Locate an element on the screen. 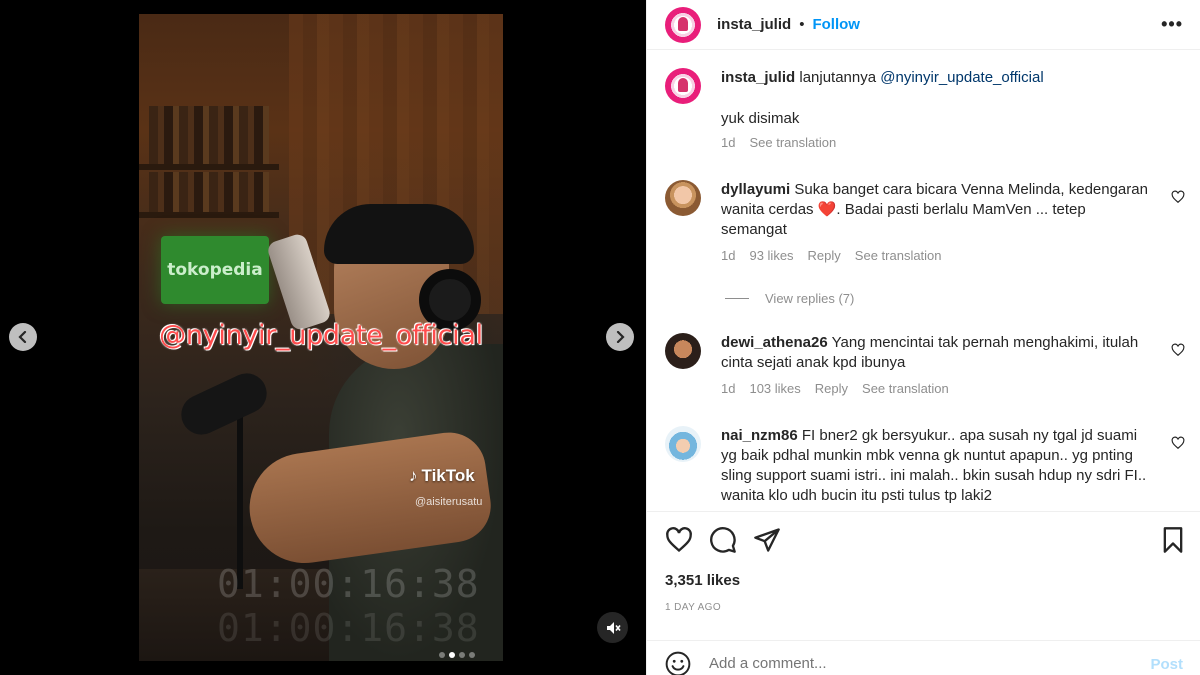  caption-time: 1d is located at coordinates (728, 142).